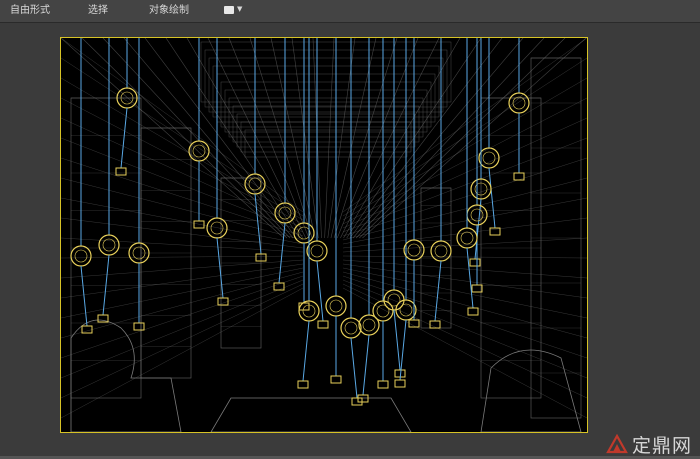 This screenshot has width=700, height=459. I want to click on tab-selection: 选择, so click(98, 11).